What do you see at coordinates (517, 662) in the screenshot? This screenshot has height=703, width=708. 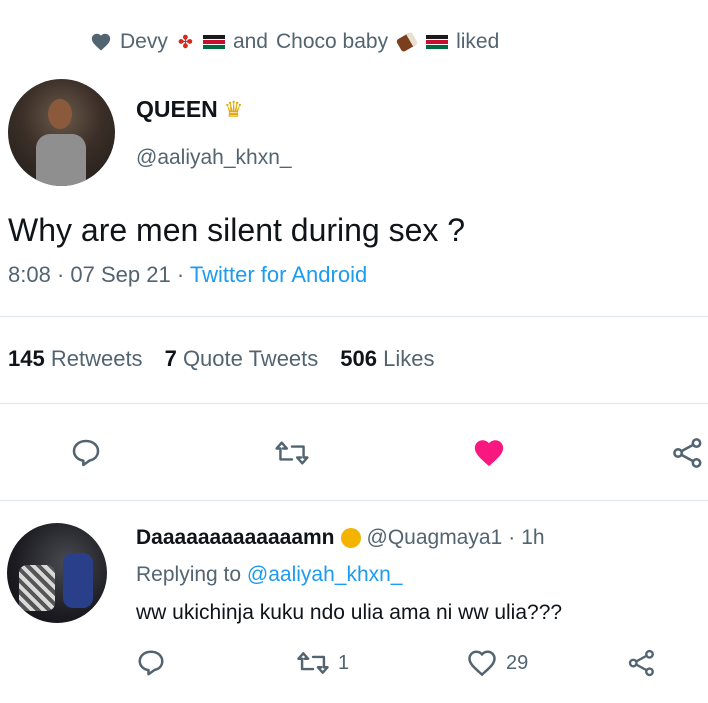 I see `like-count: 29` at bounding box center [517, 662].